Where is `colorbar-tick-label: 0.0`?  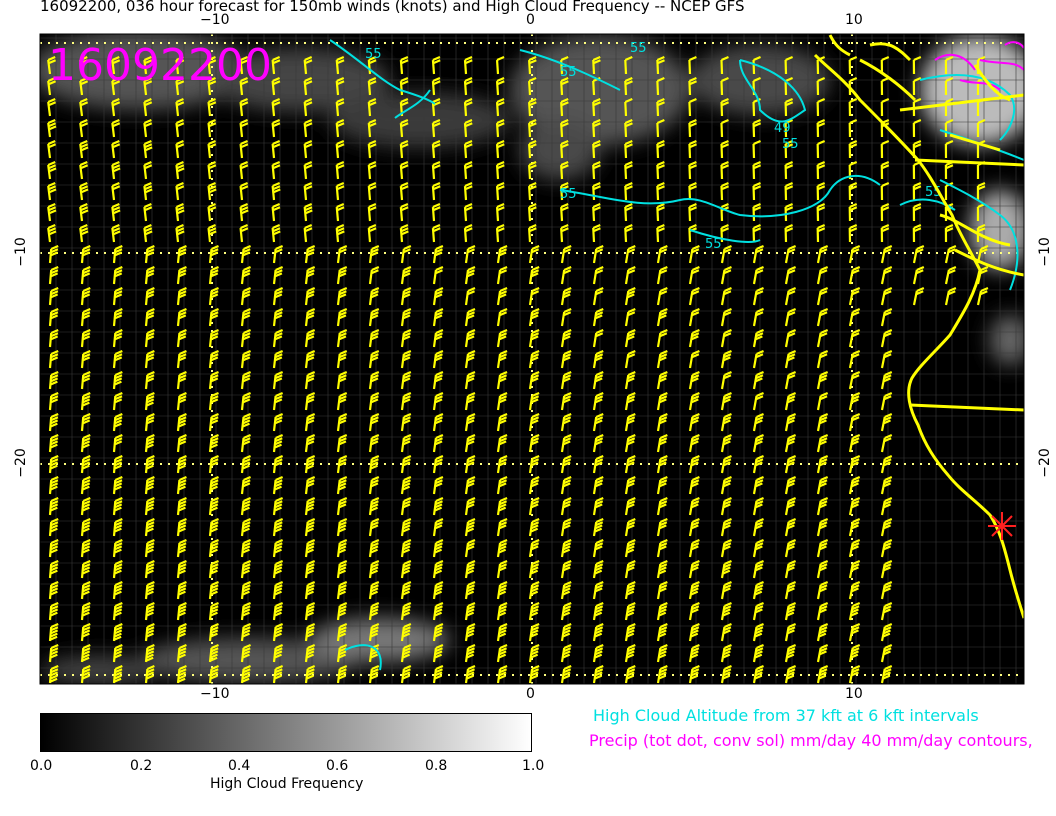
colorbar-tick-label: 0.0 is located at coordinates (41, 766).